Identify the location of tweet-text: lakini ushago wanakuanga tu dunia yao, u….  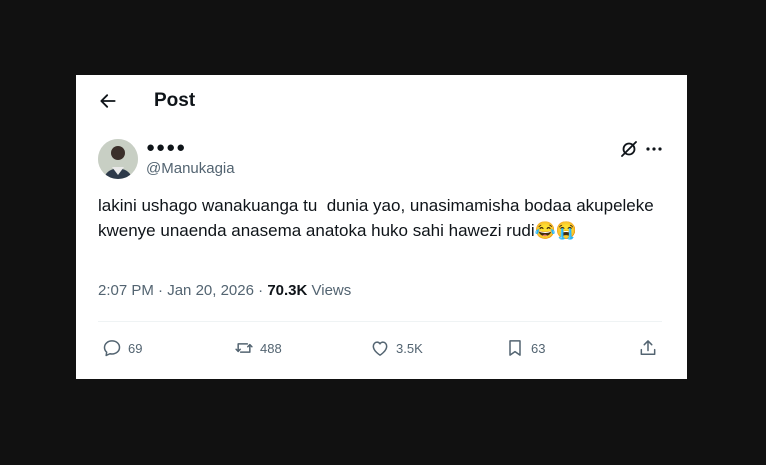
(378, 218).